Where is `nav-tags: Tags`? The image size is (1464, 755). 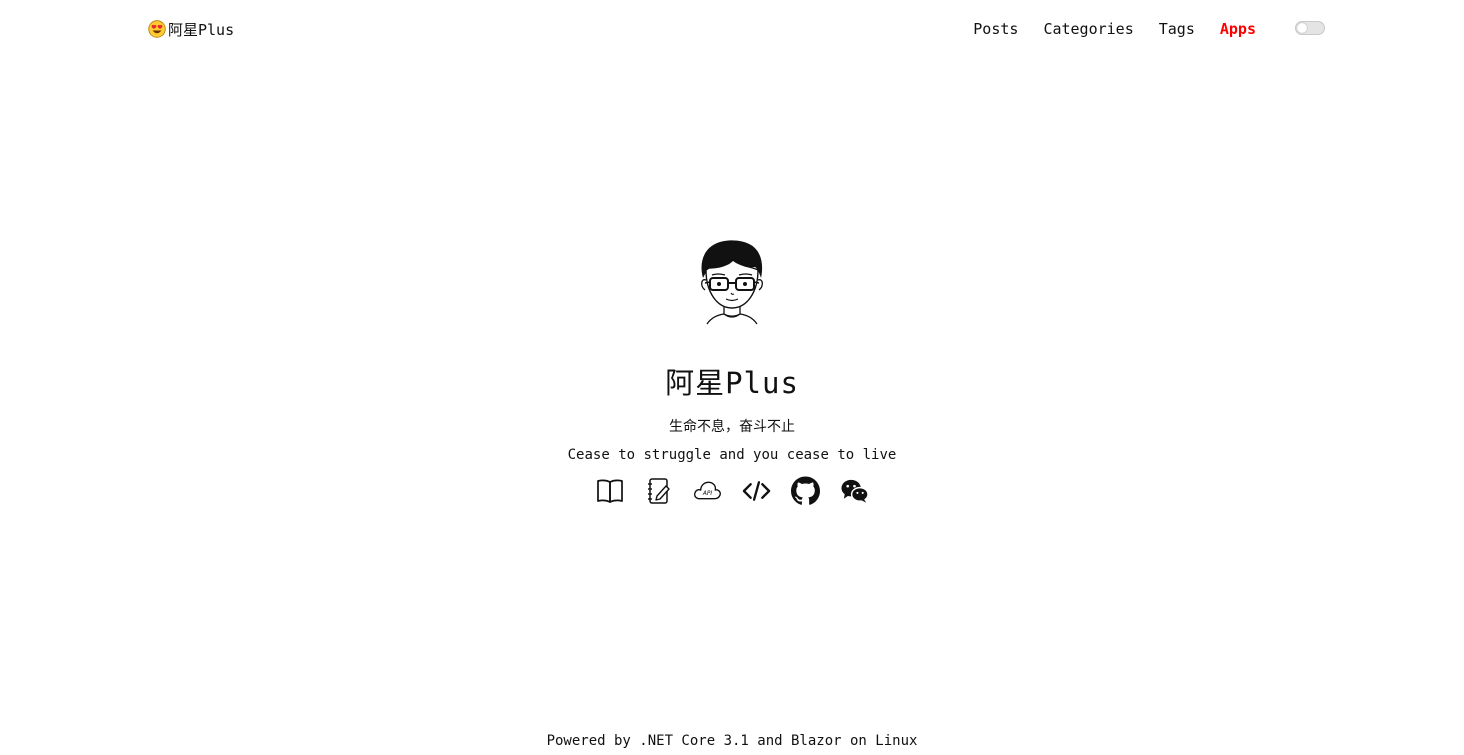 nav-tags: Tags is located at coordinates (1177, 29).